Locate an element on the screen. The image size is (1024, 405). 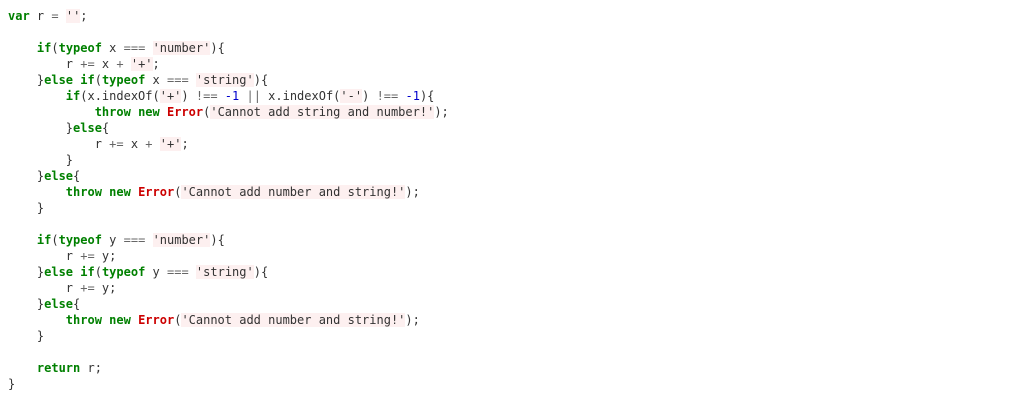
code-line: if(typeof x === 'number'){ is located at coordinates (512, 48).